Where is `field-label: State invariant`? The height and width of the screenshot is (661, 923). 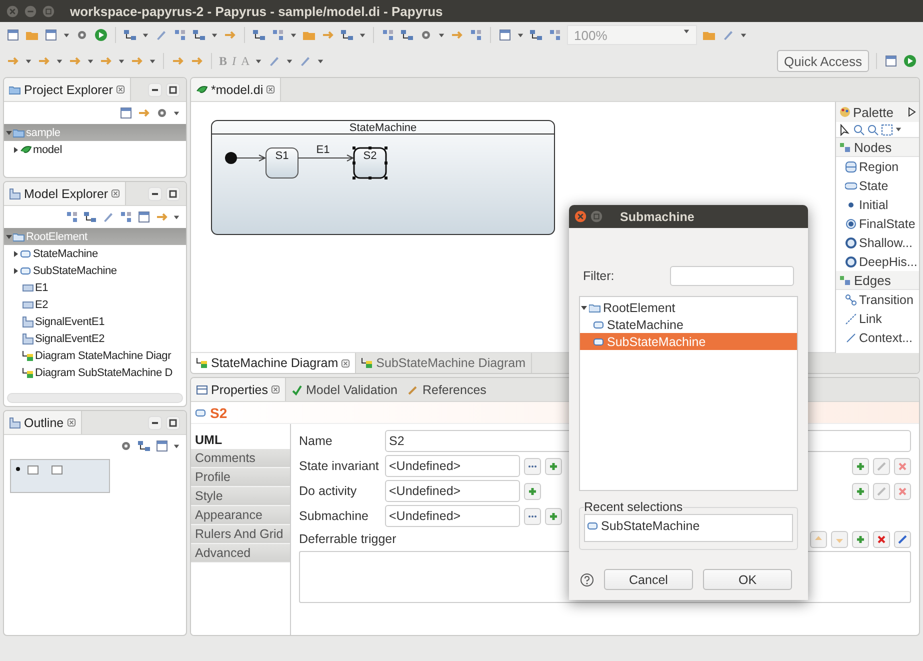
field-label: State invariant is located at coordinates (339, 466).